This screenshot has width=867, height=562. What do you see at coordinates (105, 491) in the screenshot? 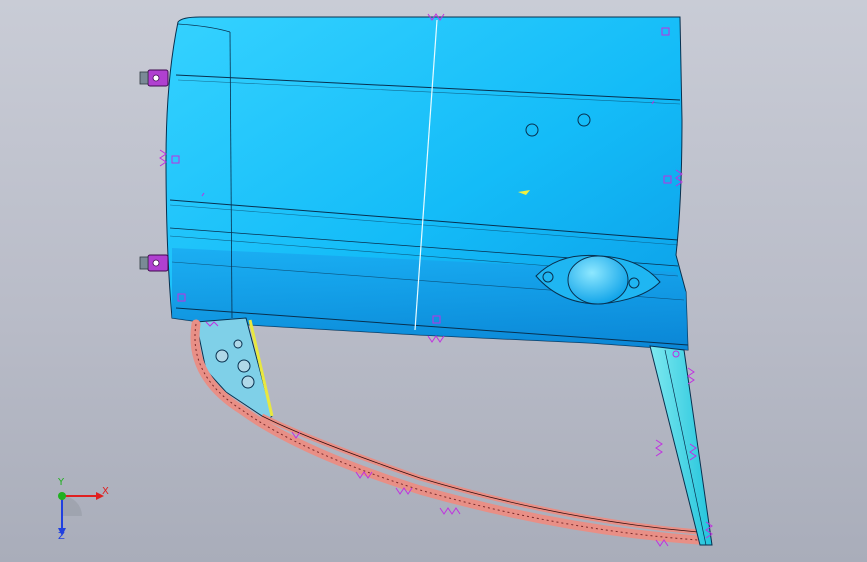
I see `x-axis-label: X` at bounding box center [105, 491].